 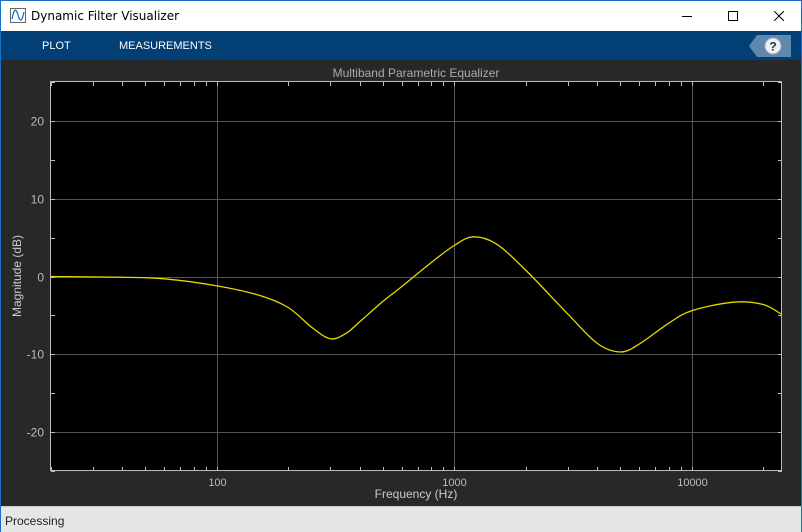 What do you see at coordinates (401, 16) in the screenshot?
I see `title-bar: Dynamic Filter Visualizer` at bounding box center [401, 16].